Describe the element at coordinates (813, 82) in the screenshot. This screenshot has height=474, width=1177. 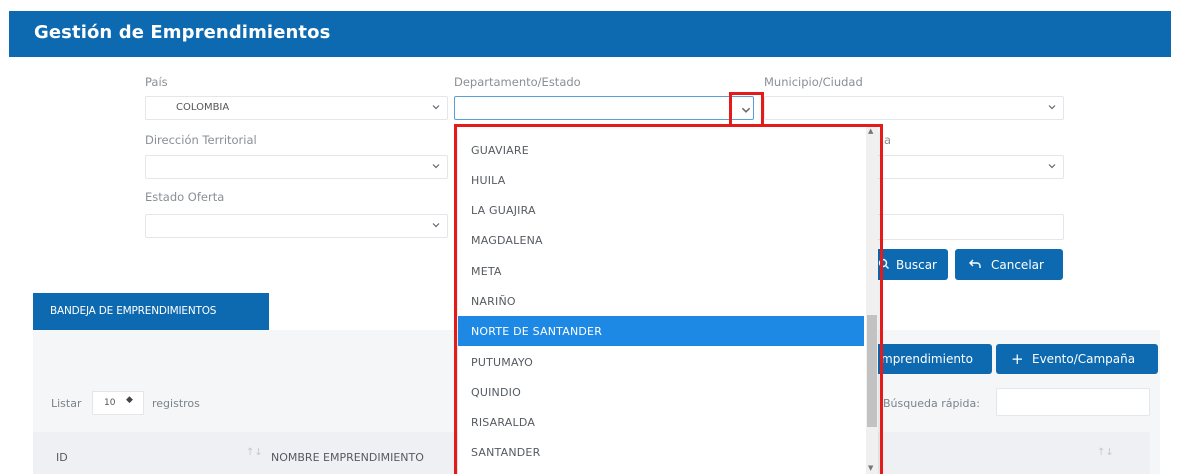
I see `municipio-label: Municipio/Ciudad` at that location.